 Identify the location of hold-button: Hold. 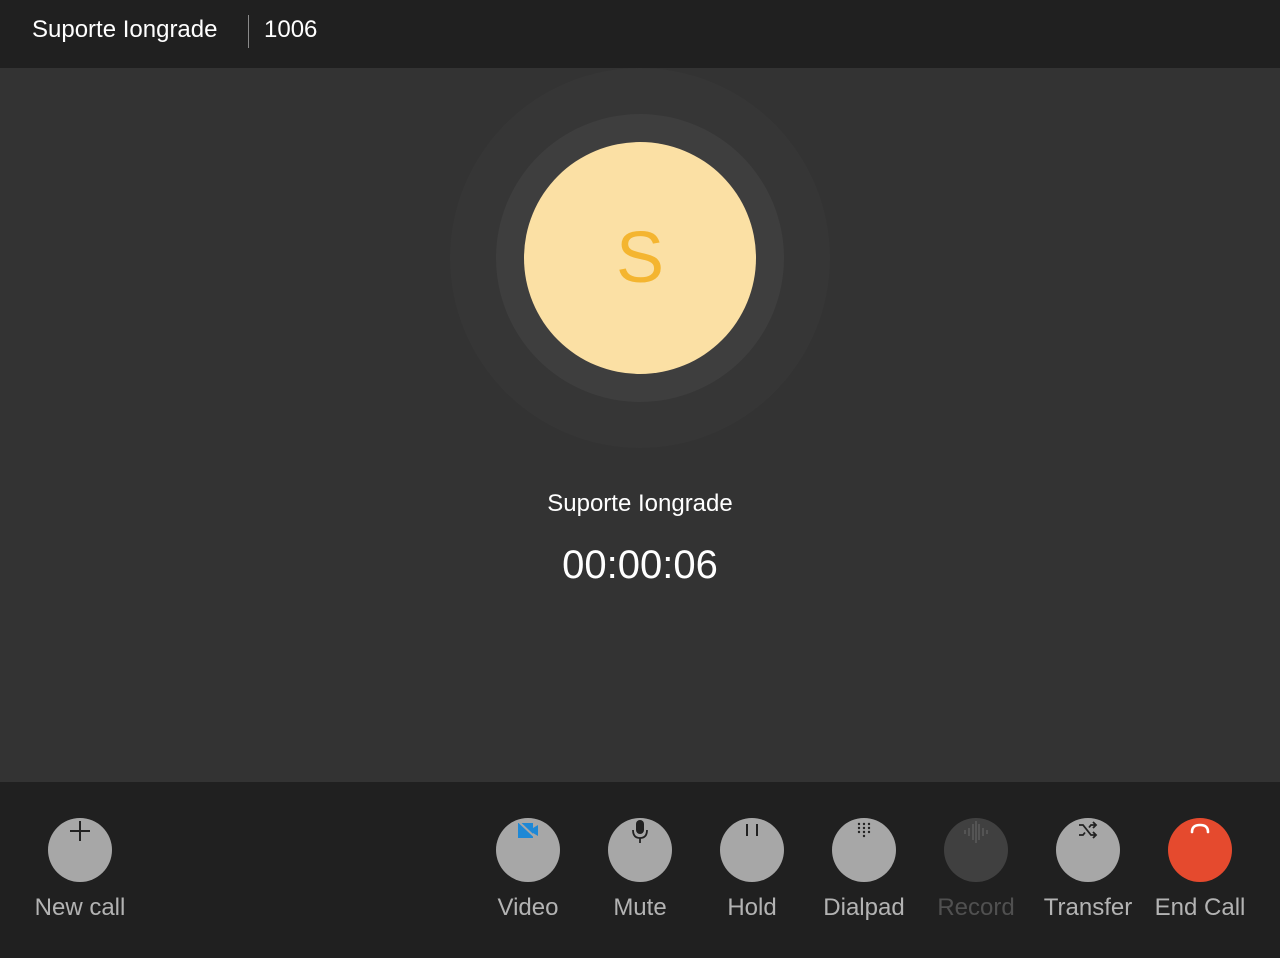
(752, 870).